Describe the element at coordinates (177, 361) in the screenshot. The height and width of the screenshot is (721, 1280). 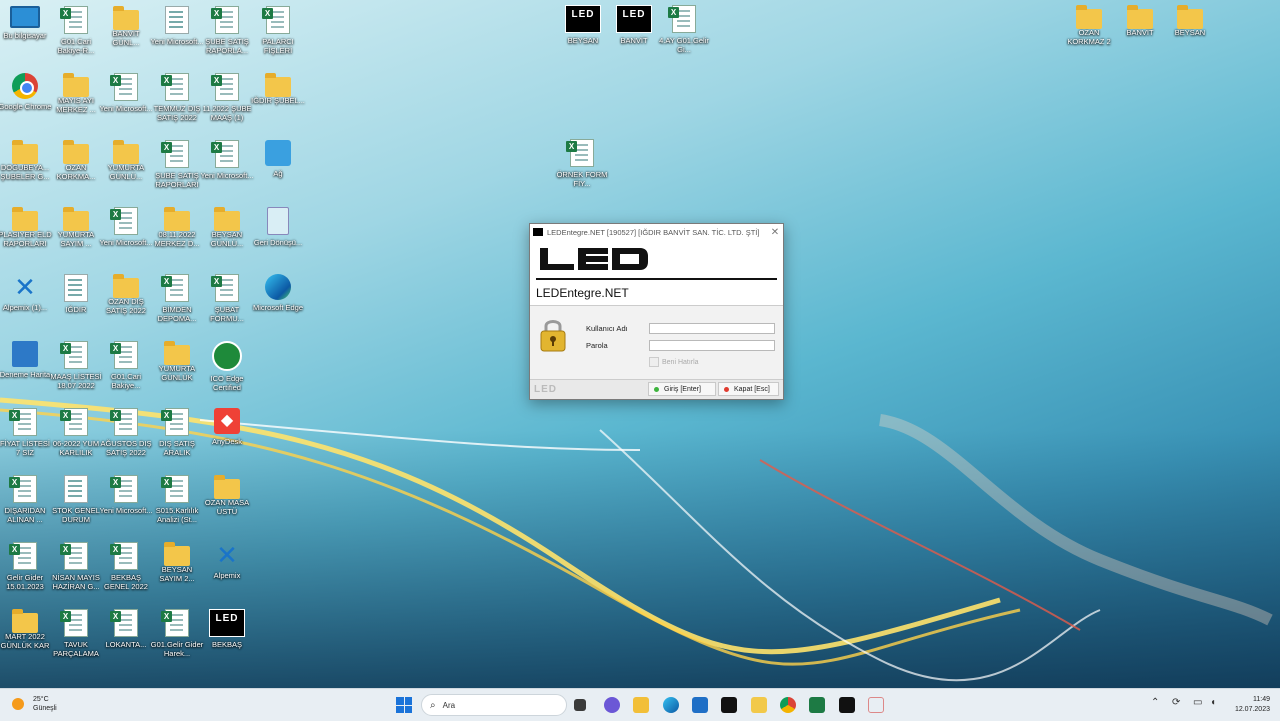
I see `desktop-icon: YUMURTA GÜNLÜK` at that location.